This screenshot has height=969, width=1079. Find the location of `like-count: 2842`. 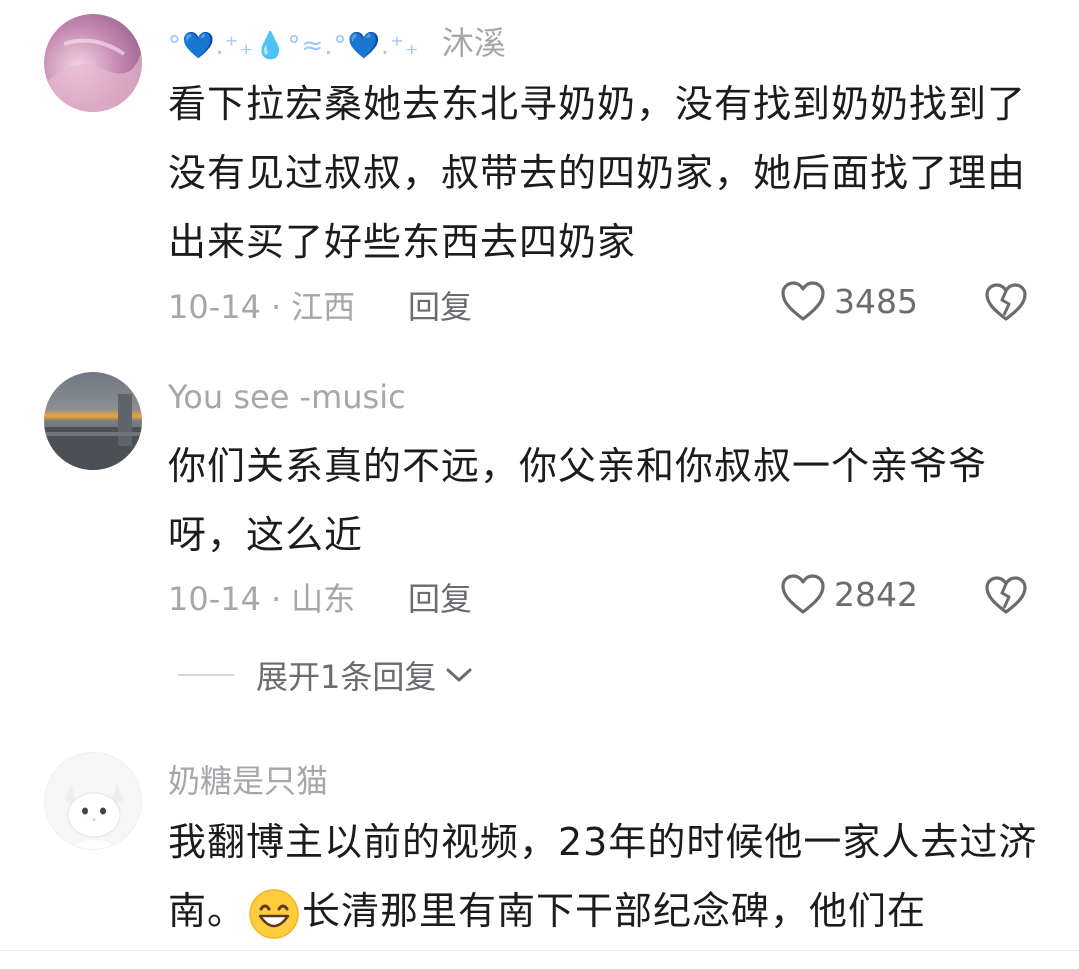

like-count: 2842 is located at coordinates (876, 594).